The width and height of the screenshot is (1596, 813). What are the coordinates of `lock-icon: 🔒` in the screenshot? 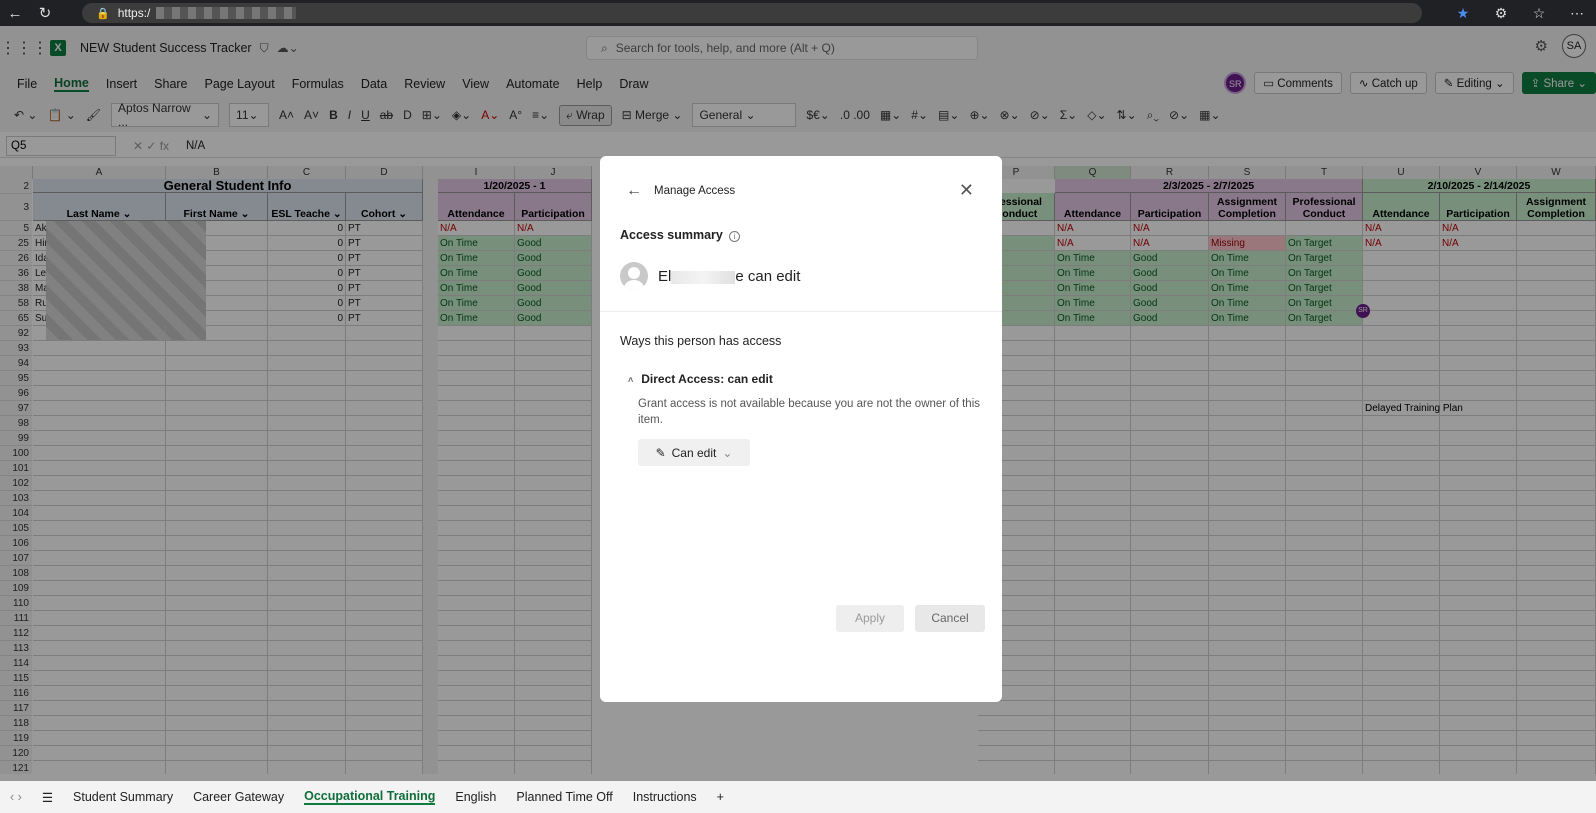 It's located at (103, 13).